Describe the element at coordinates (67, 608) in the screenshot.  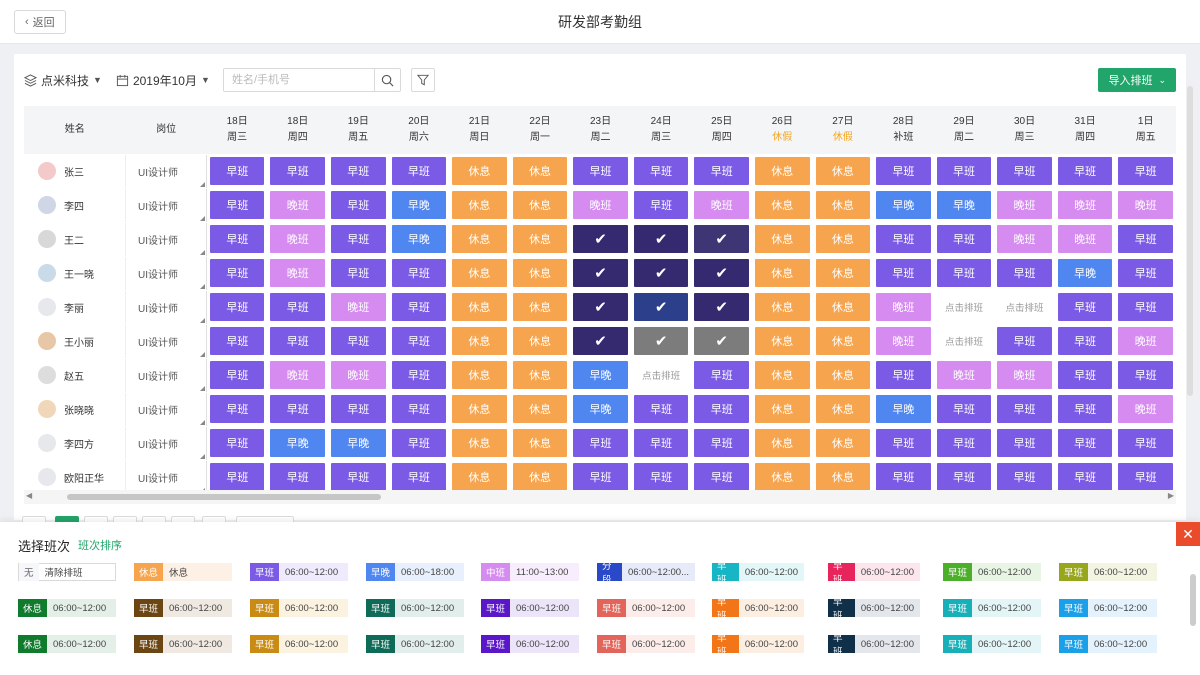
I see `shift-option: 休息 06:00~12:00` at that location.